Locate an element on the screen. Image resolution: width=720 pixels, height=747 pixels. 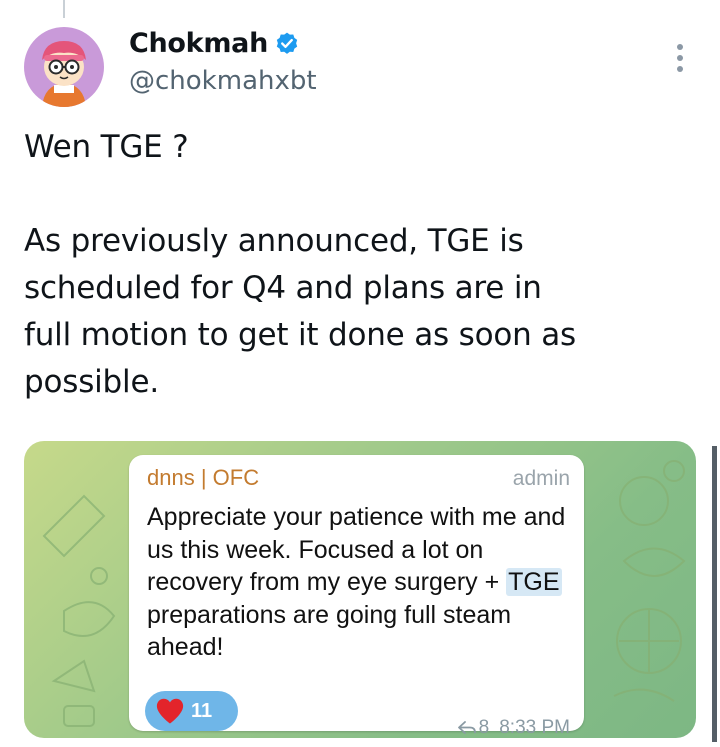
more-options-icon is located at coordinates (680, 58).